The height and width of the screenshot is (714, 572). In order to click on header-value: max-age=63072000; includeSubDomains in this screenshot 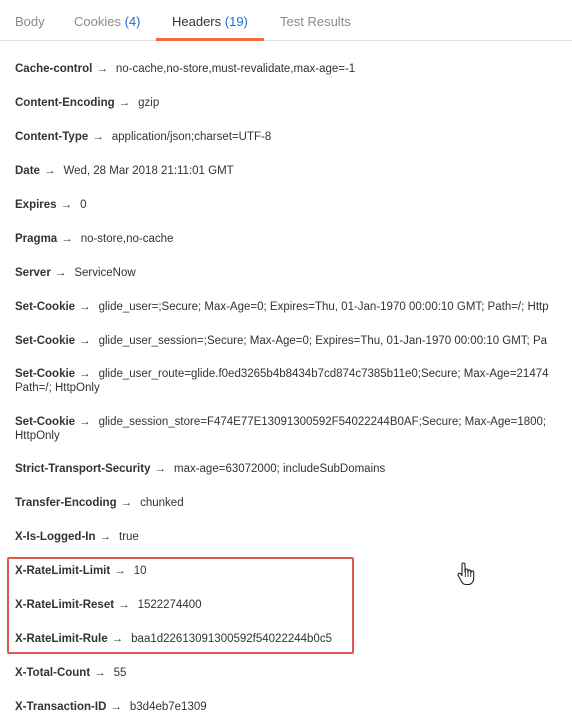, I will do `click(279, 469)`.